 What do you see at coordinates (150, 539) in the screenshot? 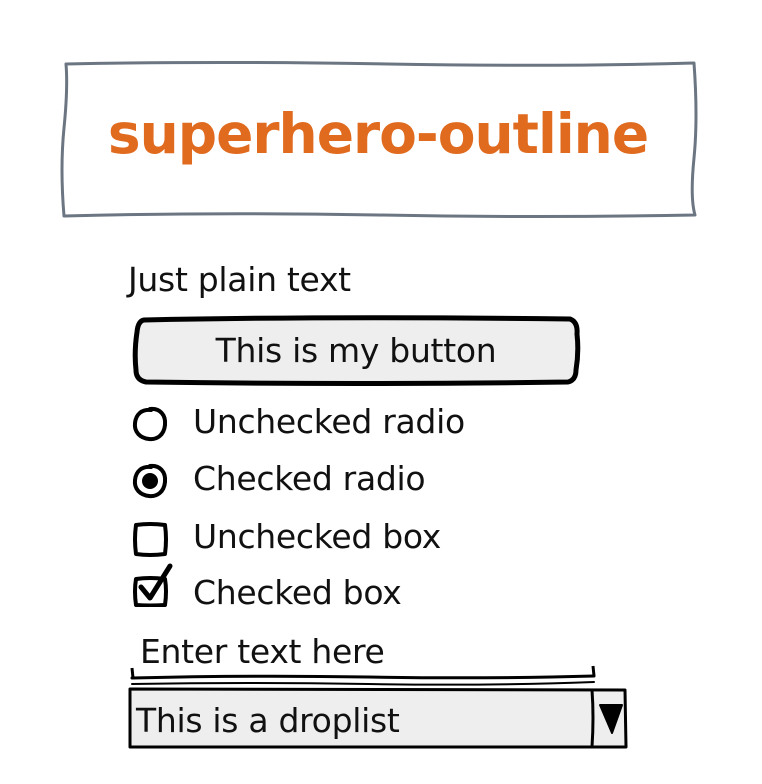
I see `checkbox-empty-icon` at bounding box center [150, 539].